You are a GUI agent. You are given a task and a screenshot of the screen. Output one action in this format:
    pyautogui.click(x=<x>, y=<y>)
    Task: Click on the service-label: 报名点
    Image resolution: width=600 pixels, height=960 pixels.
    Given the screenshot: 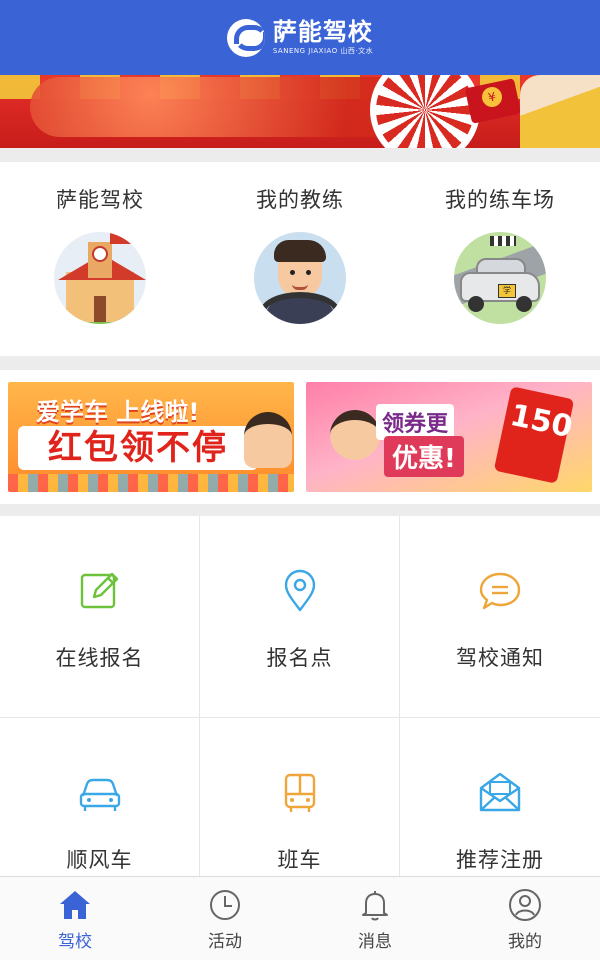 What is the action you would take?
    pyautogui.click(x=299, y=658)
    